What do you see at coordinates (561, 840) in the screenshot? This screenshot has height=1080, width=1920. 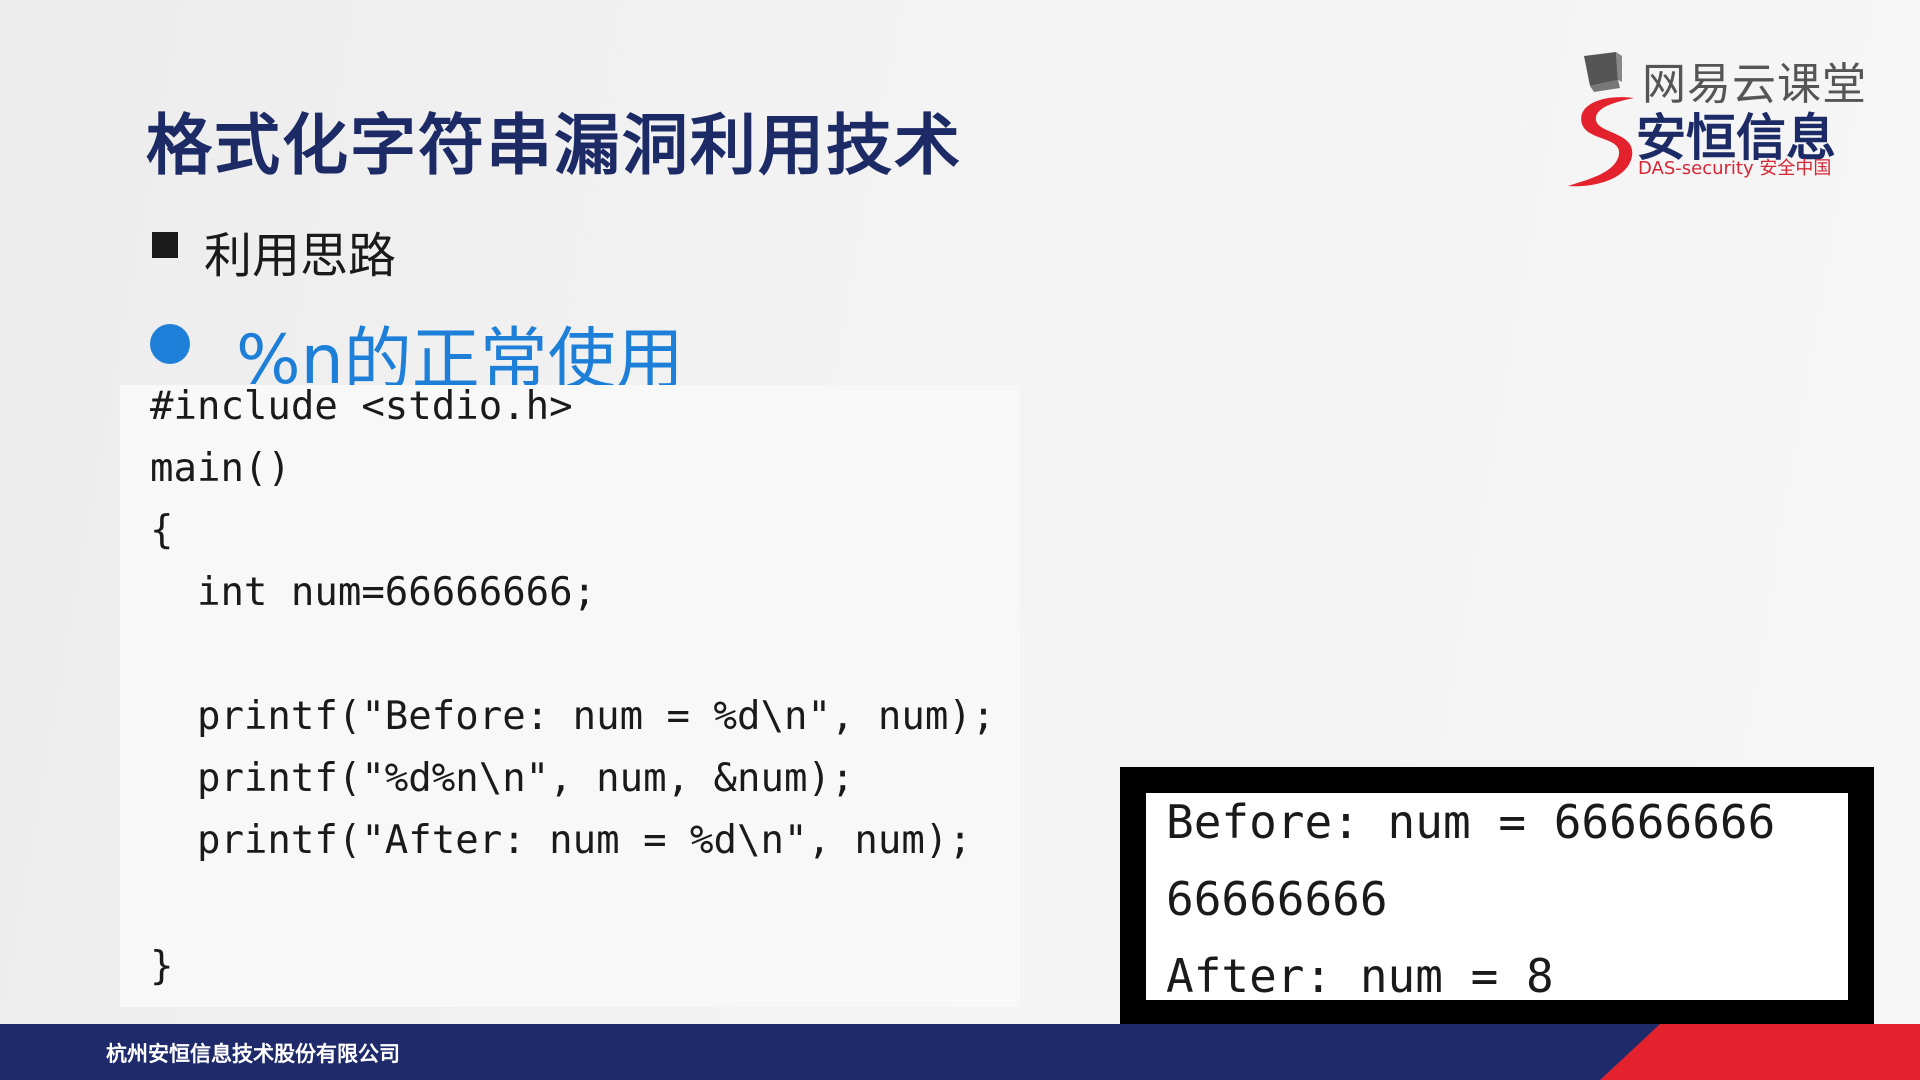 I see `code-line: printf("After: num = %d\n", num);` at bounding box center [561, 840].